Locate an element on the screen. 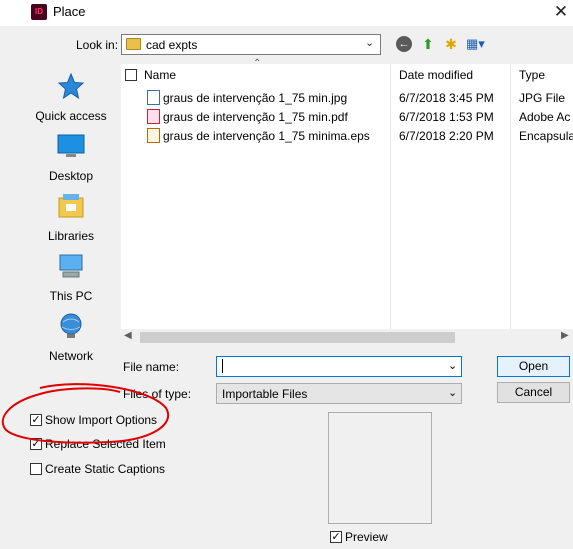 The height and width of the screenshot is (549, 573). desktop-icon is located at coordinates (71, 145).